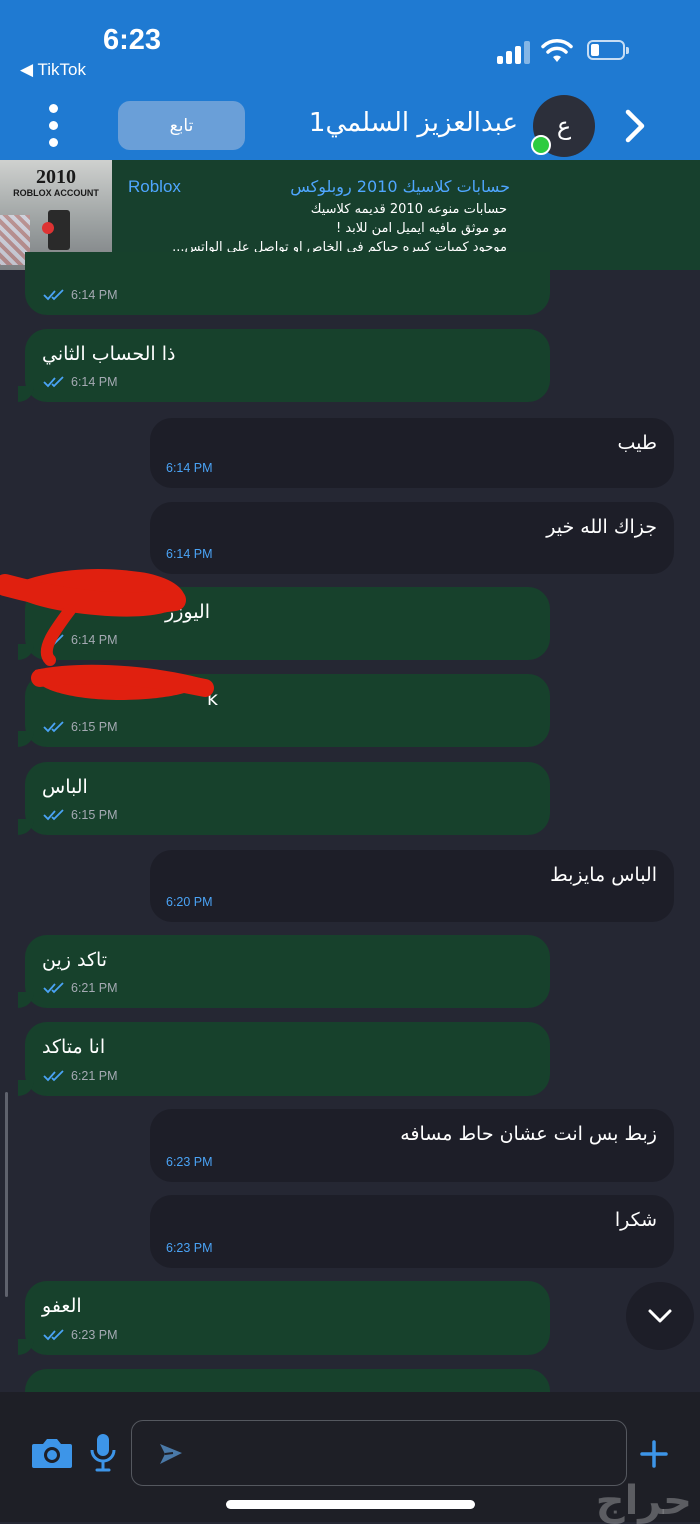 This screenshot has height=1524, width=700. Describe the element at coordinates (557, 50) in the screenshot. I see `wifi-icon` at that location.